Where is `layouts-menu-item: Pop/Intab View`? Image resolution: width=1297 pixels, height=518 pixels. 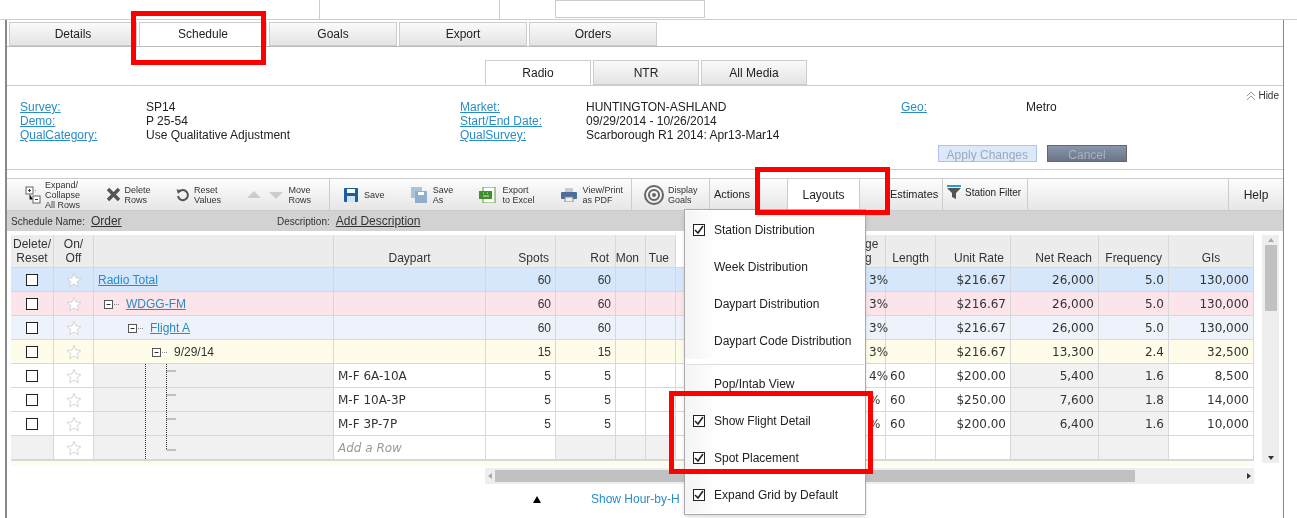 layouts-menu-item: Pop/Intab View is located at coordinates (775, 383).